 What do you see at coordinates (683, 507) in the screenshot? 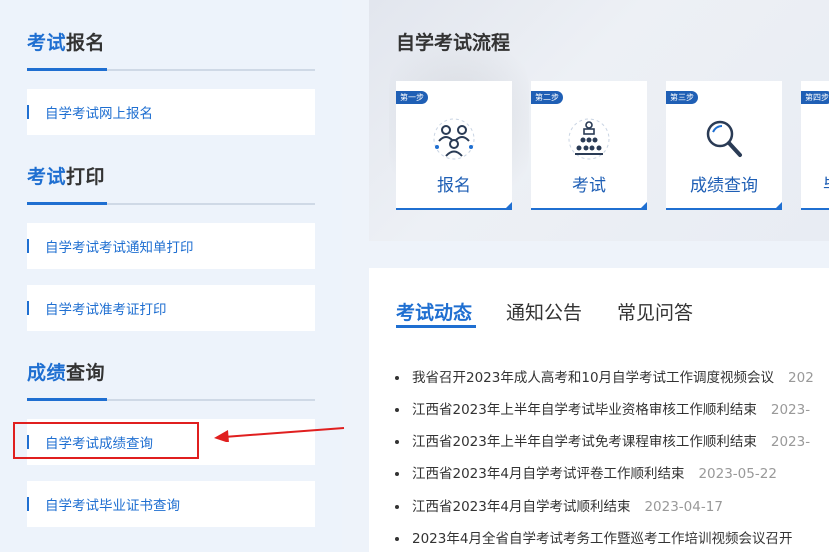
I see `news-date: 2023-04-17` at bounding box center [683, 507].